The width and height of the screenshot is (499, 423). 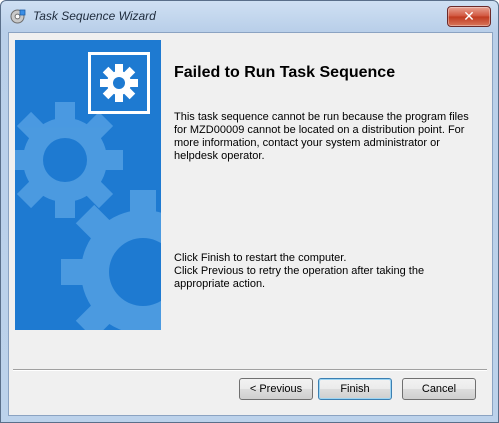 I want to click on page-title: Failed to Run Task Sequence, so click(x=285, y=72).